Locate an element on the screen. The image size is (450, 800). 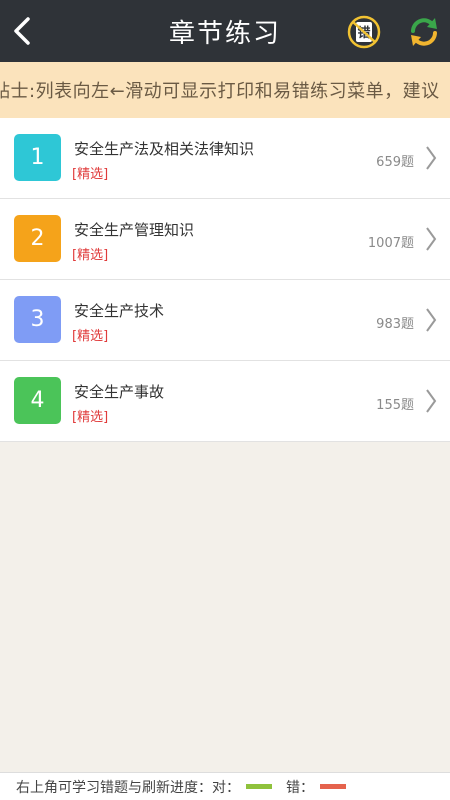
error-questions-button: 错 is located at coordinates (364, 32).